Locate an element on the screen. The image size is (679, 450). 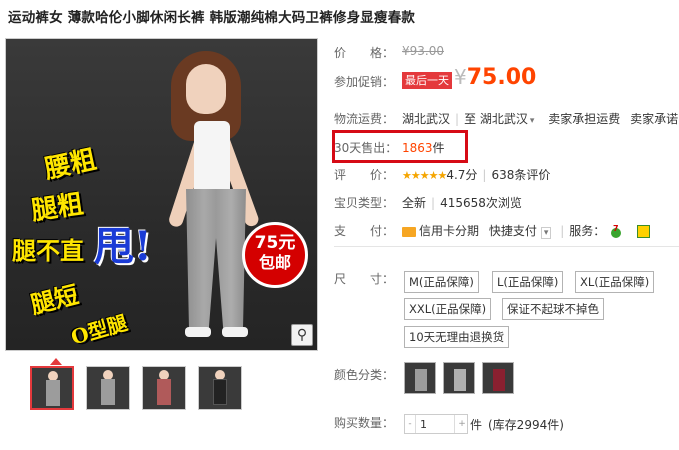
slogan-short-legs: 腿短 is located at coordinates (54, 299).